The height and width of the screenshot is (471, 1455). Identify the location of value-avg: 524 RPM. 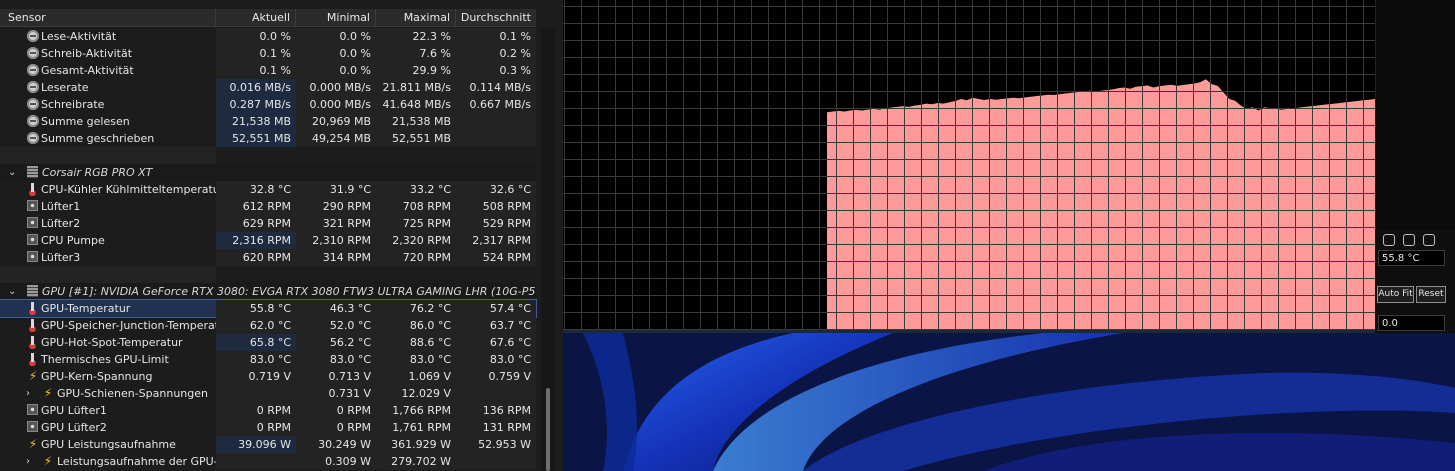
(496, 257).